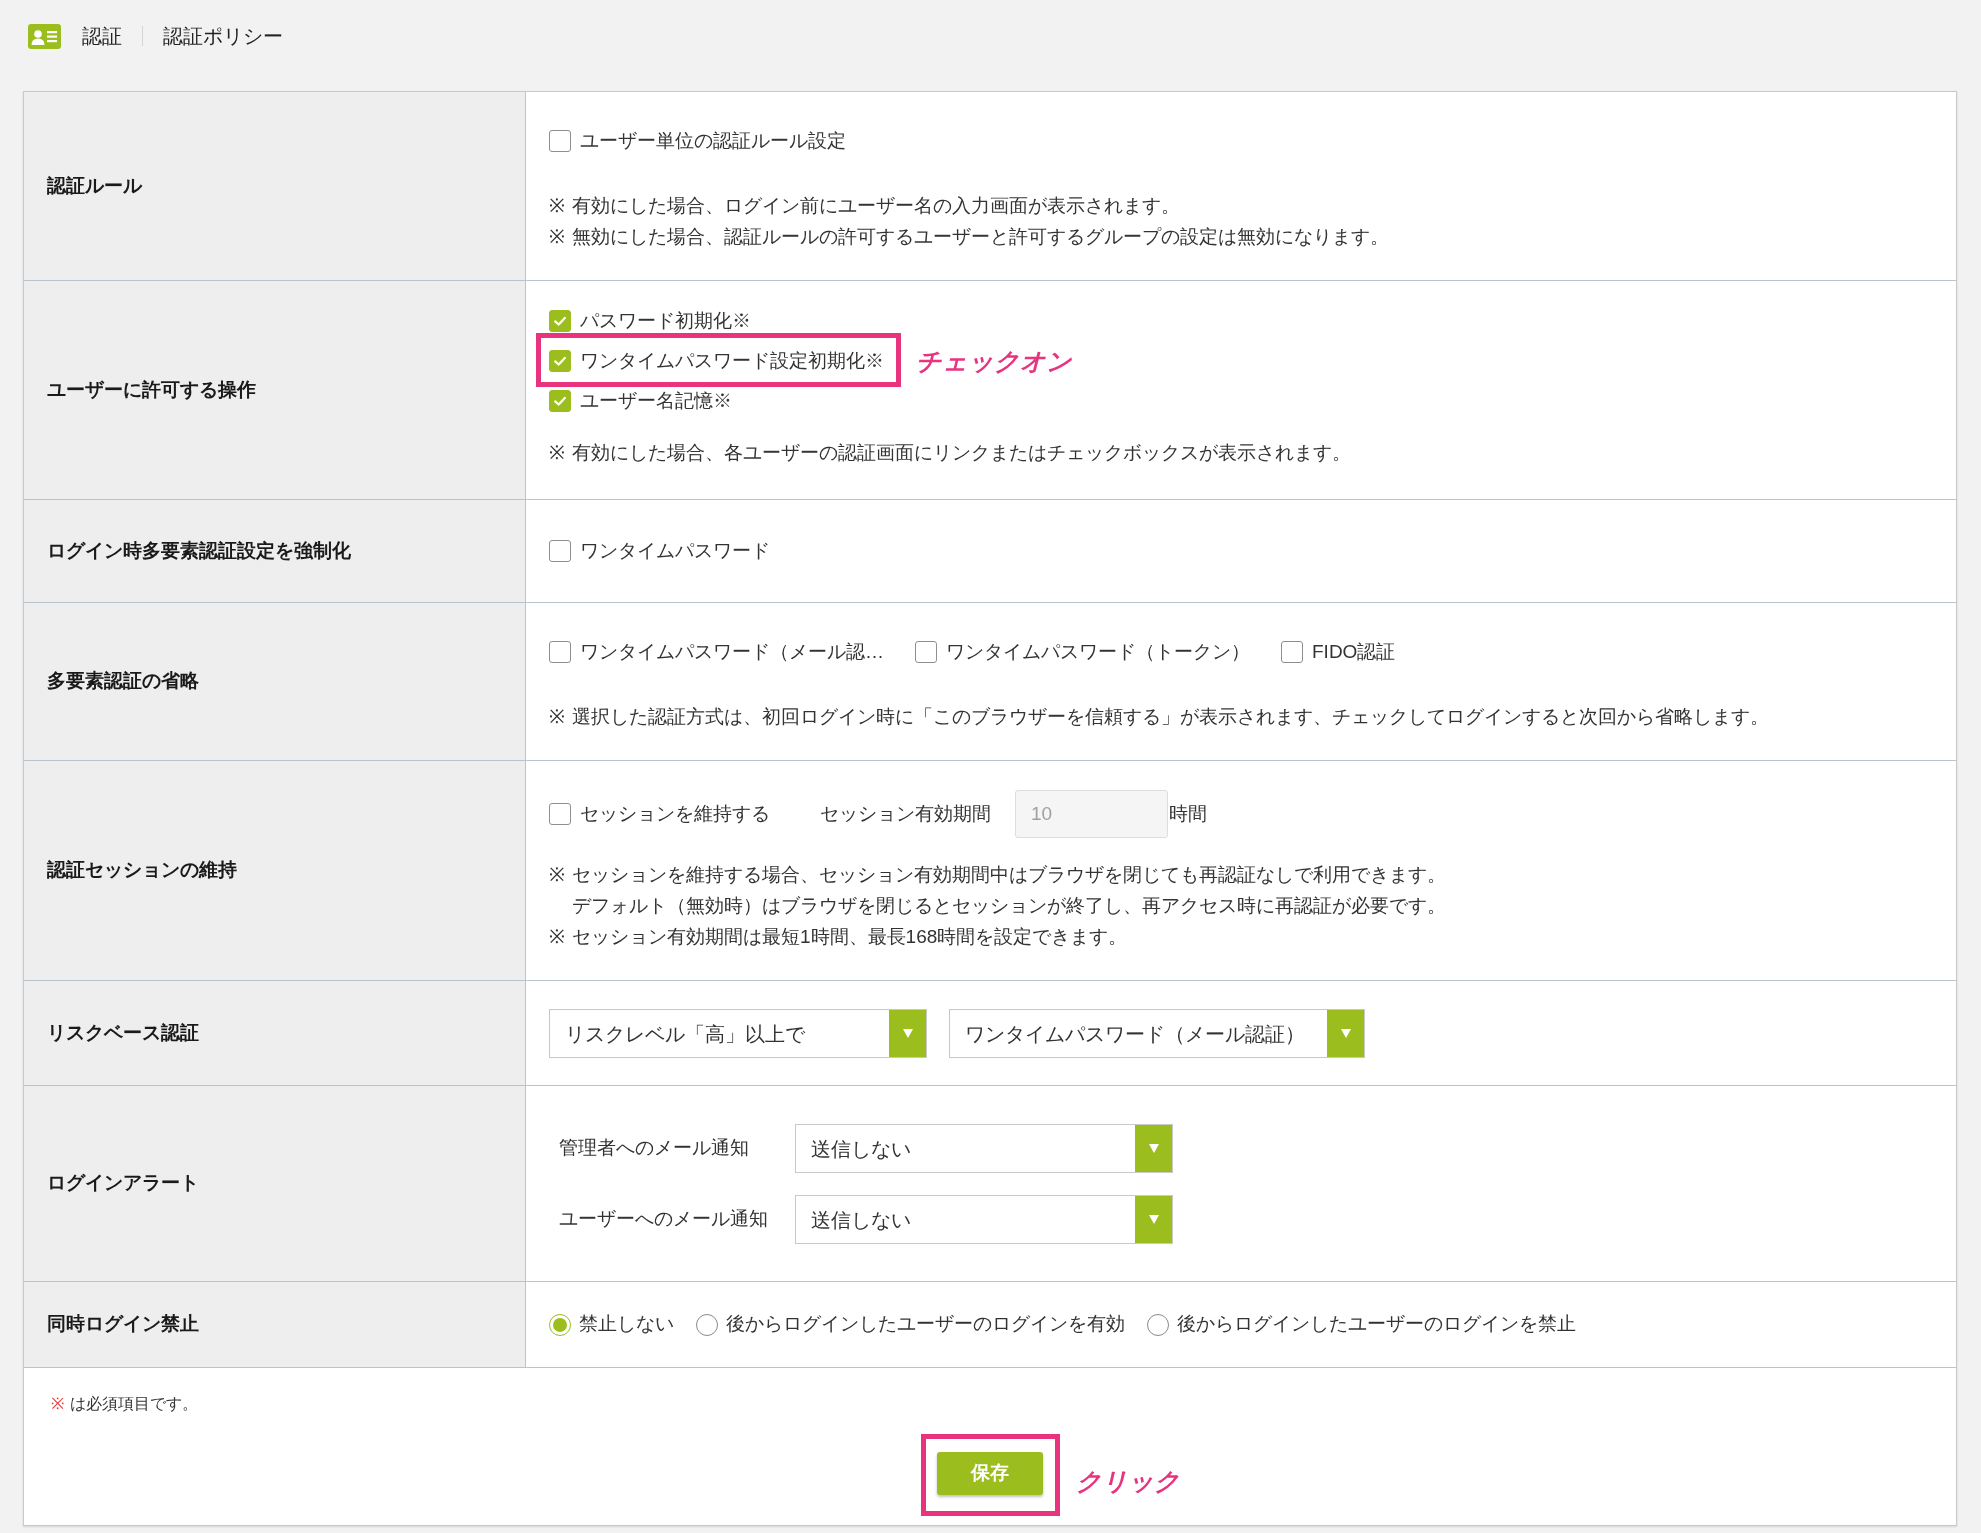 This screenshot has height=1533, width=1981. I want to click on row-label: 同時ログイン禁止, so click(123, 1324).